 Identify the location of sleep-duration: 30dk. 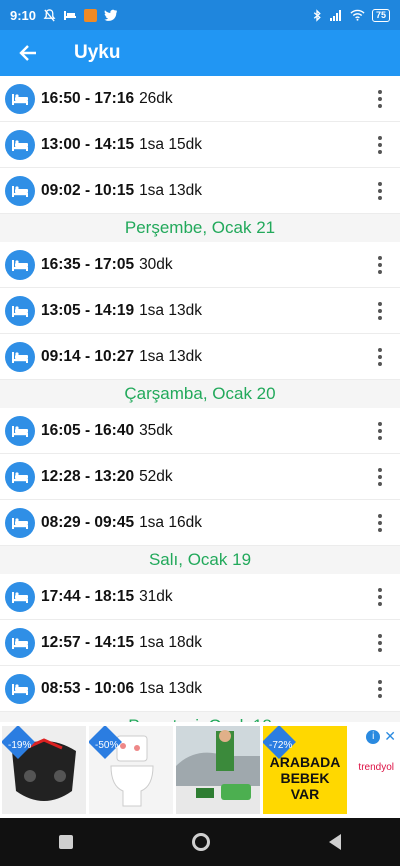
(156, 264).